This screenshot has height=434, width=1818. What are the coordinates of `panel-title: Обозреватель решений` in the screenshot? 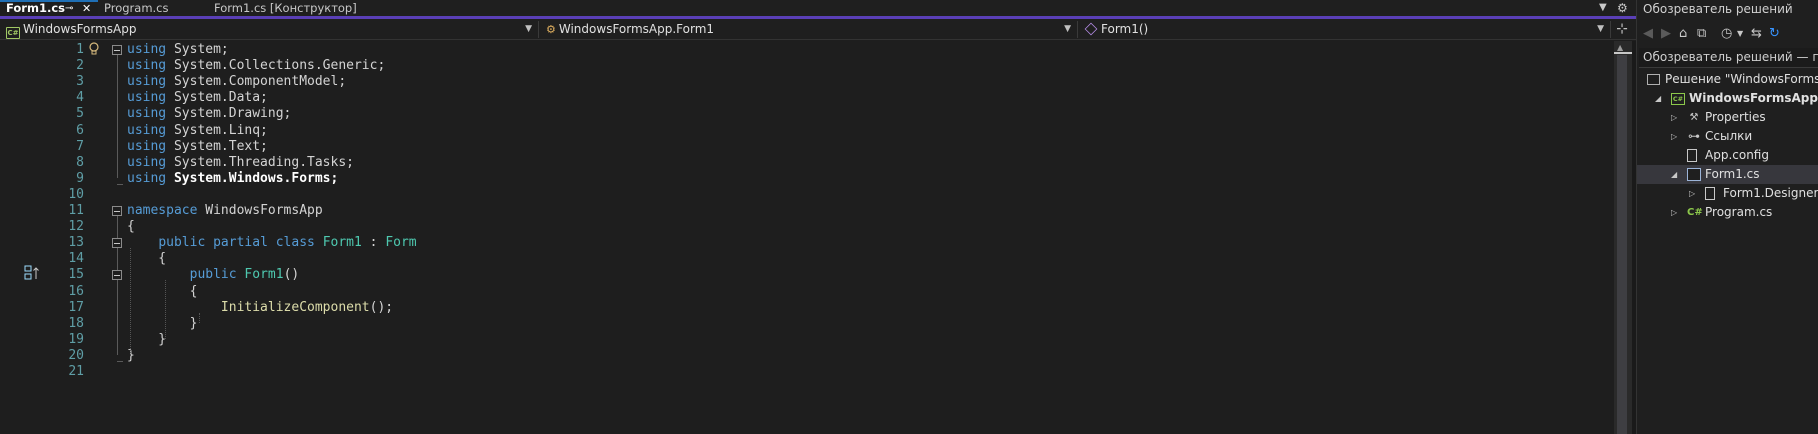 It's located at (1718, 9).